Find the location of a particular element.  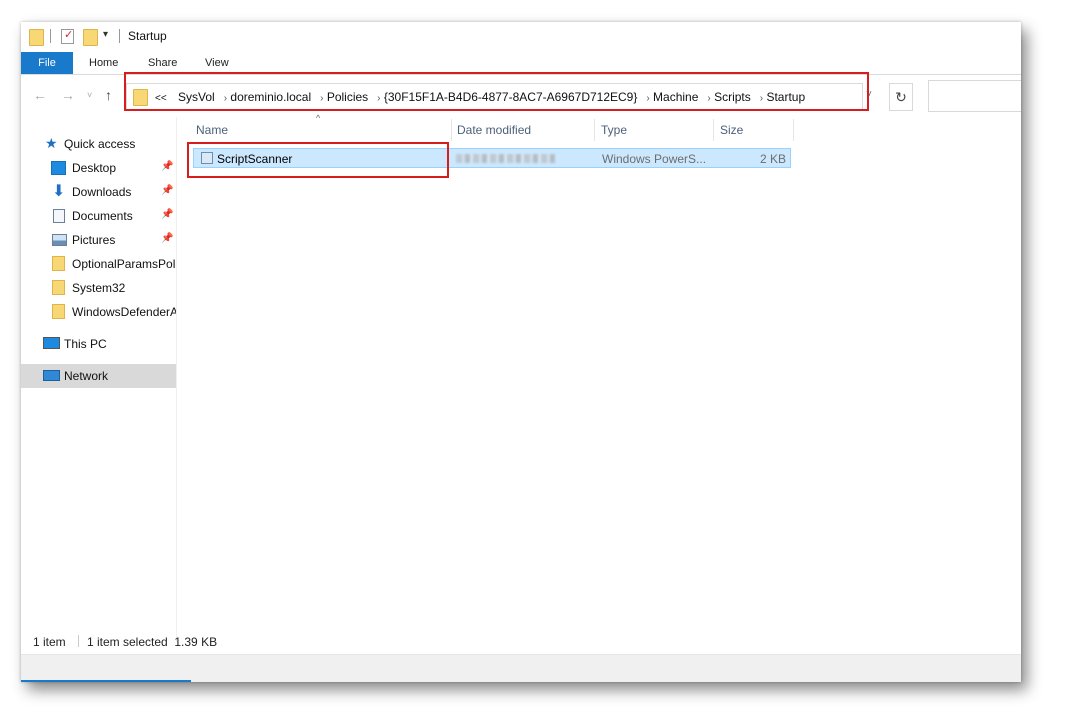

network-icon is located at coordinates (51, 375).